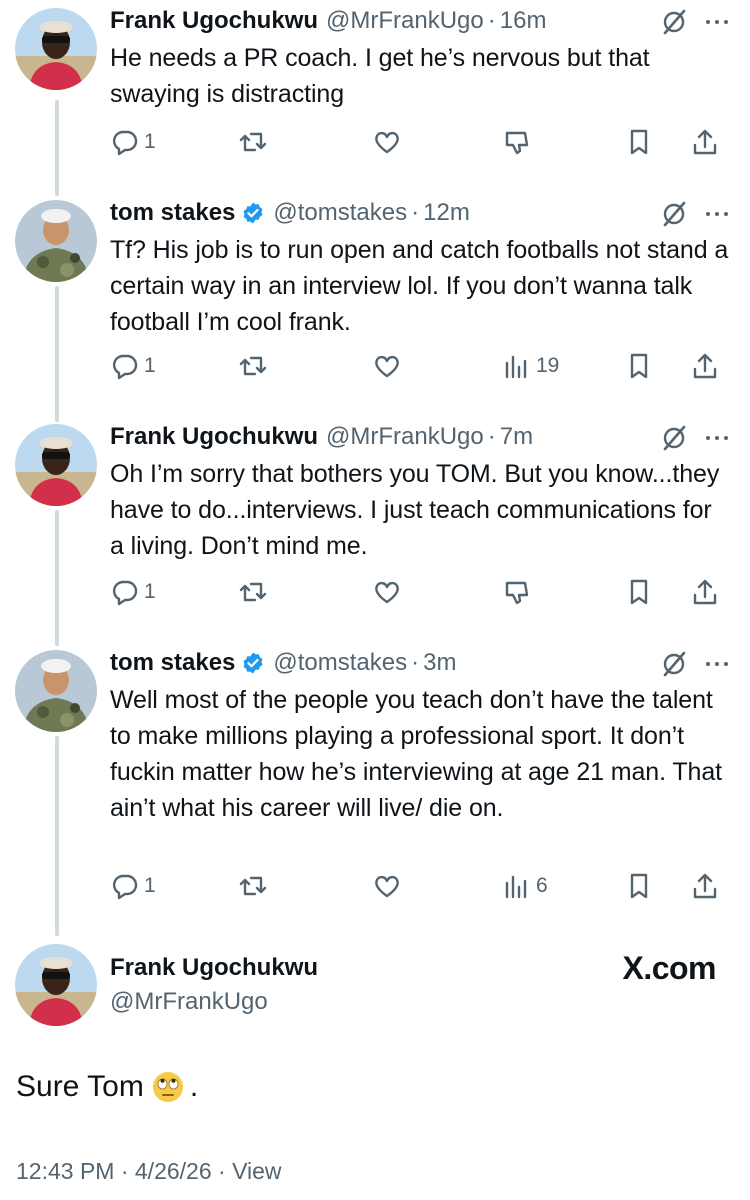  I want to click on tweet-meta: 12:43 PM · 4/26/26 · View, so click(149, 1171).